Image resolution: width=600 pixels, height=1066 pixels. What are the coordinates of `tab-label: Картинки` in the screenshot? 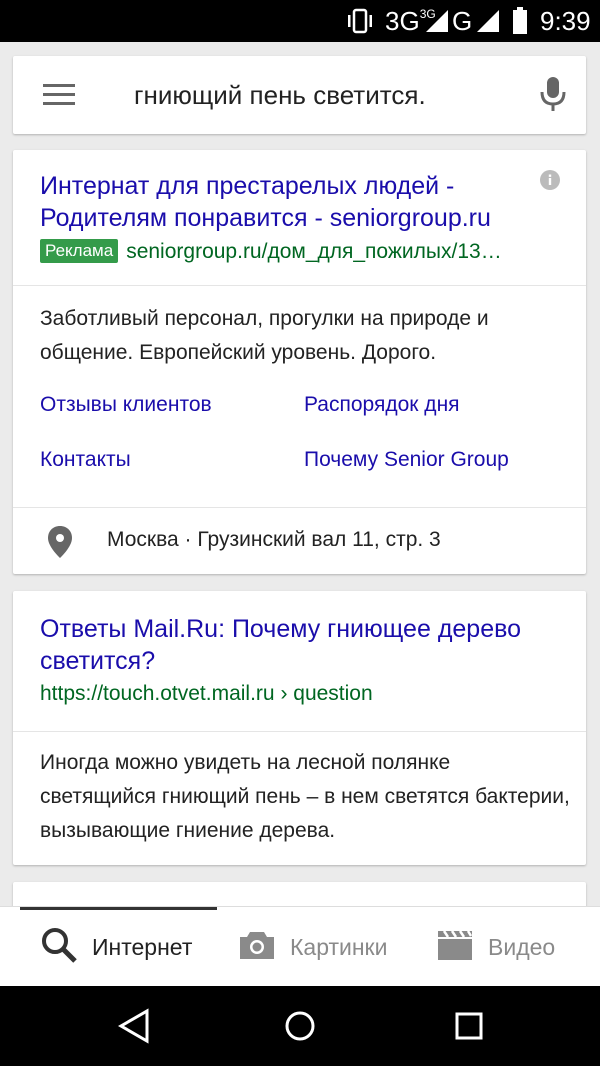 It's located at (339, 946).